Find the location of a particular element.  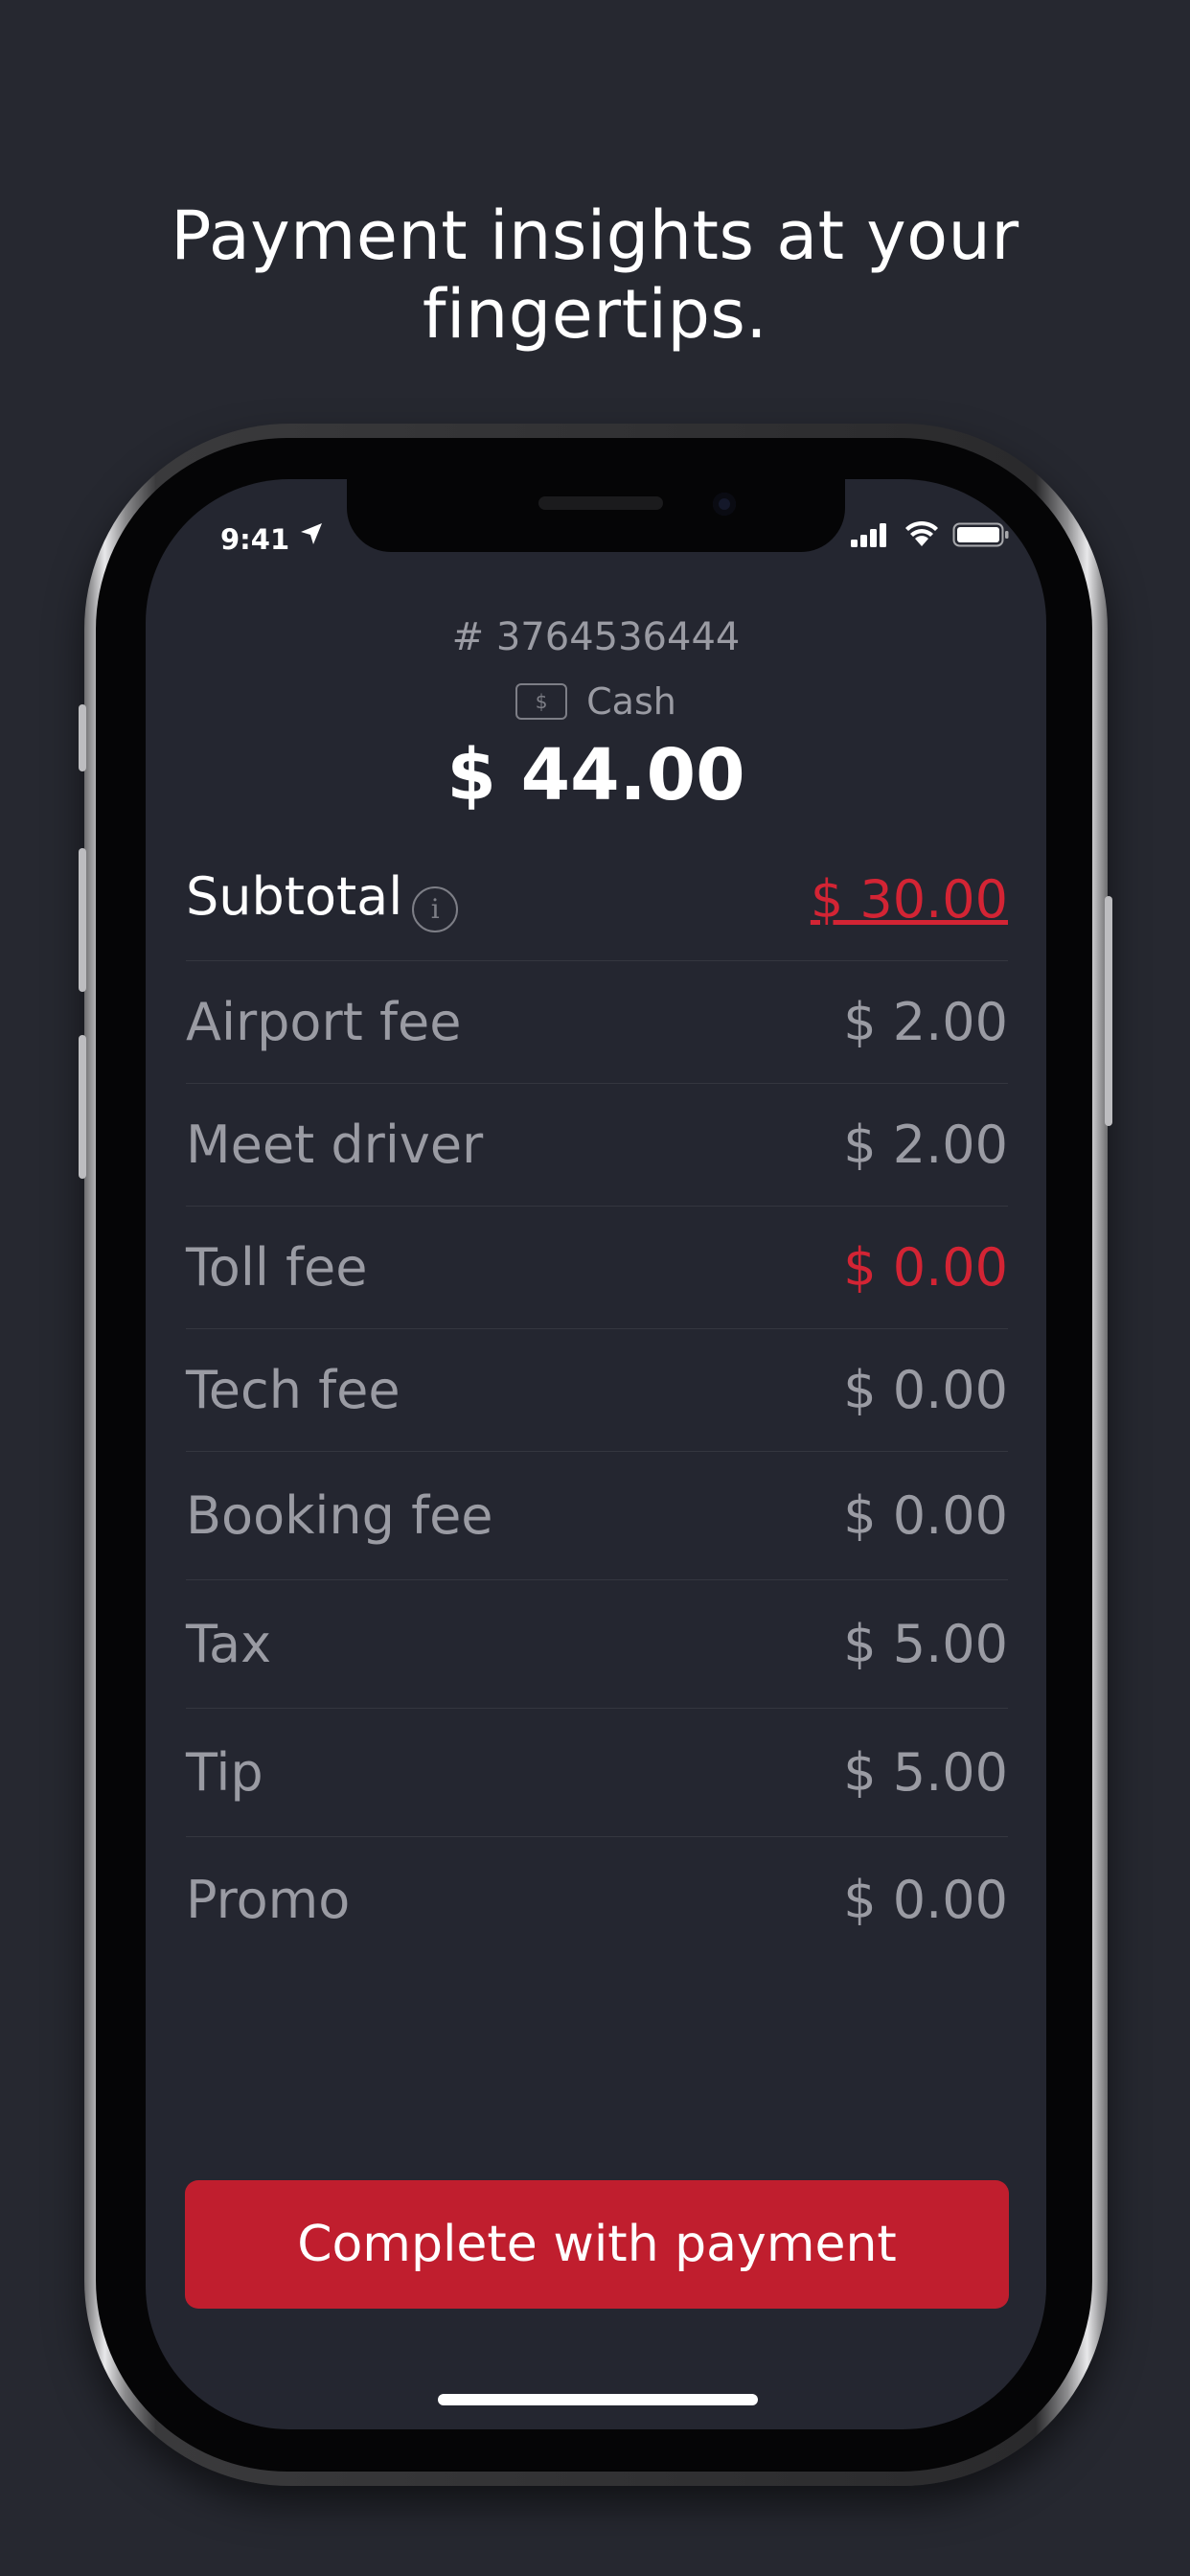

breakdown-row-subtotal: Subtotal i $ 30.00 is located at coordinates (597, 900).